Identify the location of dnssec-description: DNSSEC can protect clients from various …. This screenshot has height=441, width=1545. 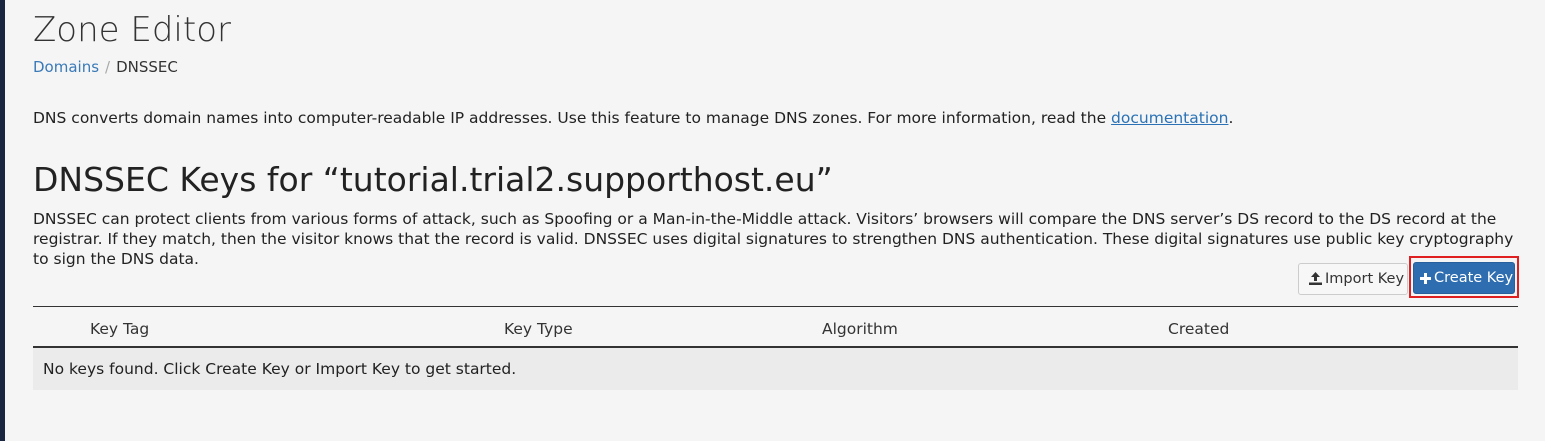
(773, 239).